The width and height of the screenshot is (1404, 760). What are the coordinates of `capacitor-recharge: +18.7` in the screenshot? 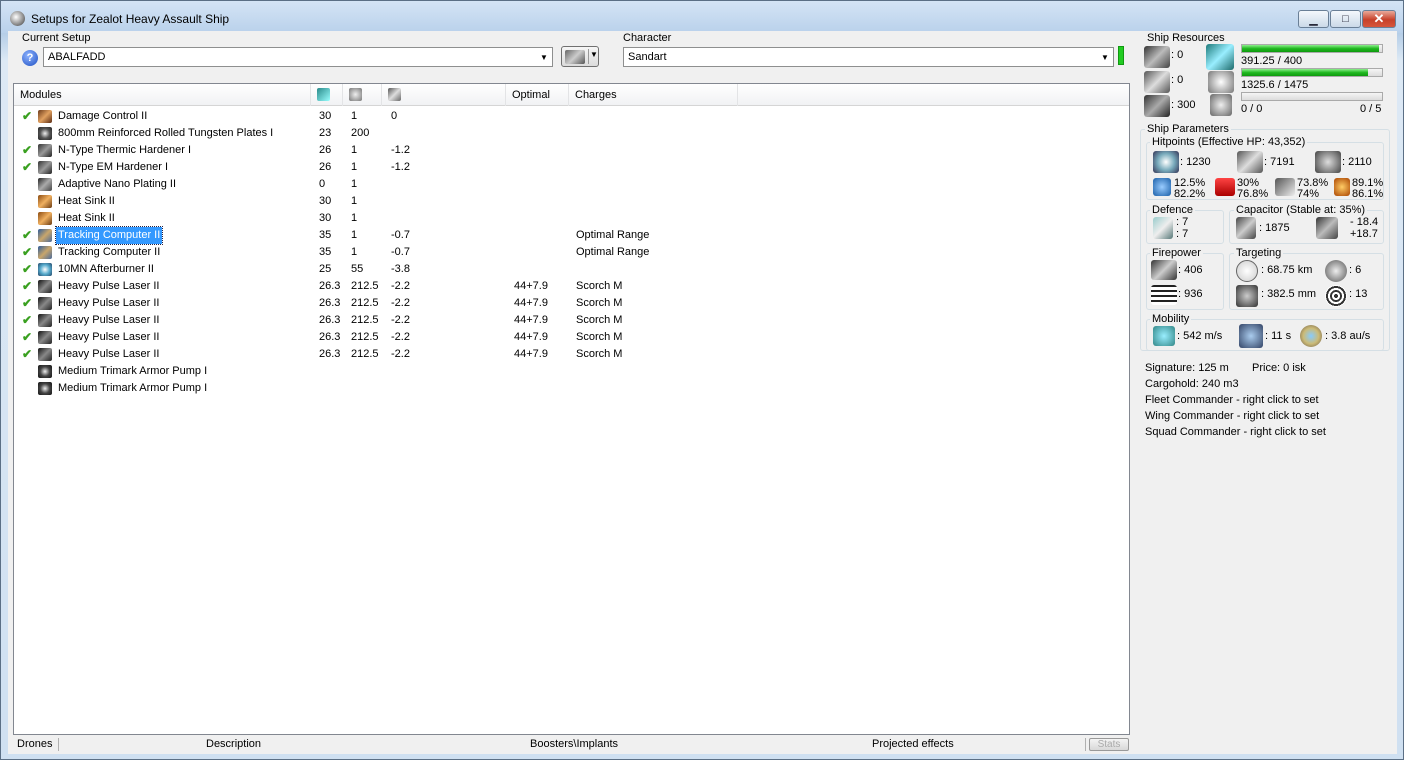 It's located at (1364, 234).